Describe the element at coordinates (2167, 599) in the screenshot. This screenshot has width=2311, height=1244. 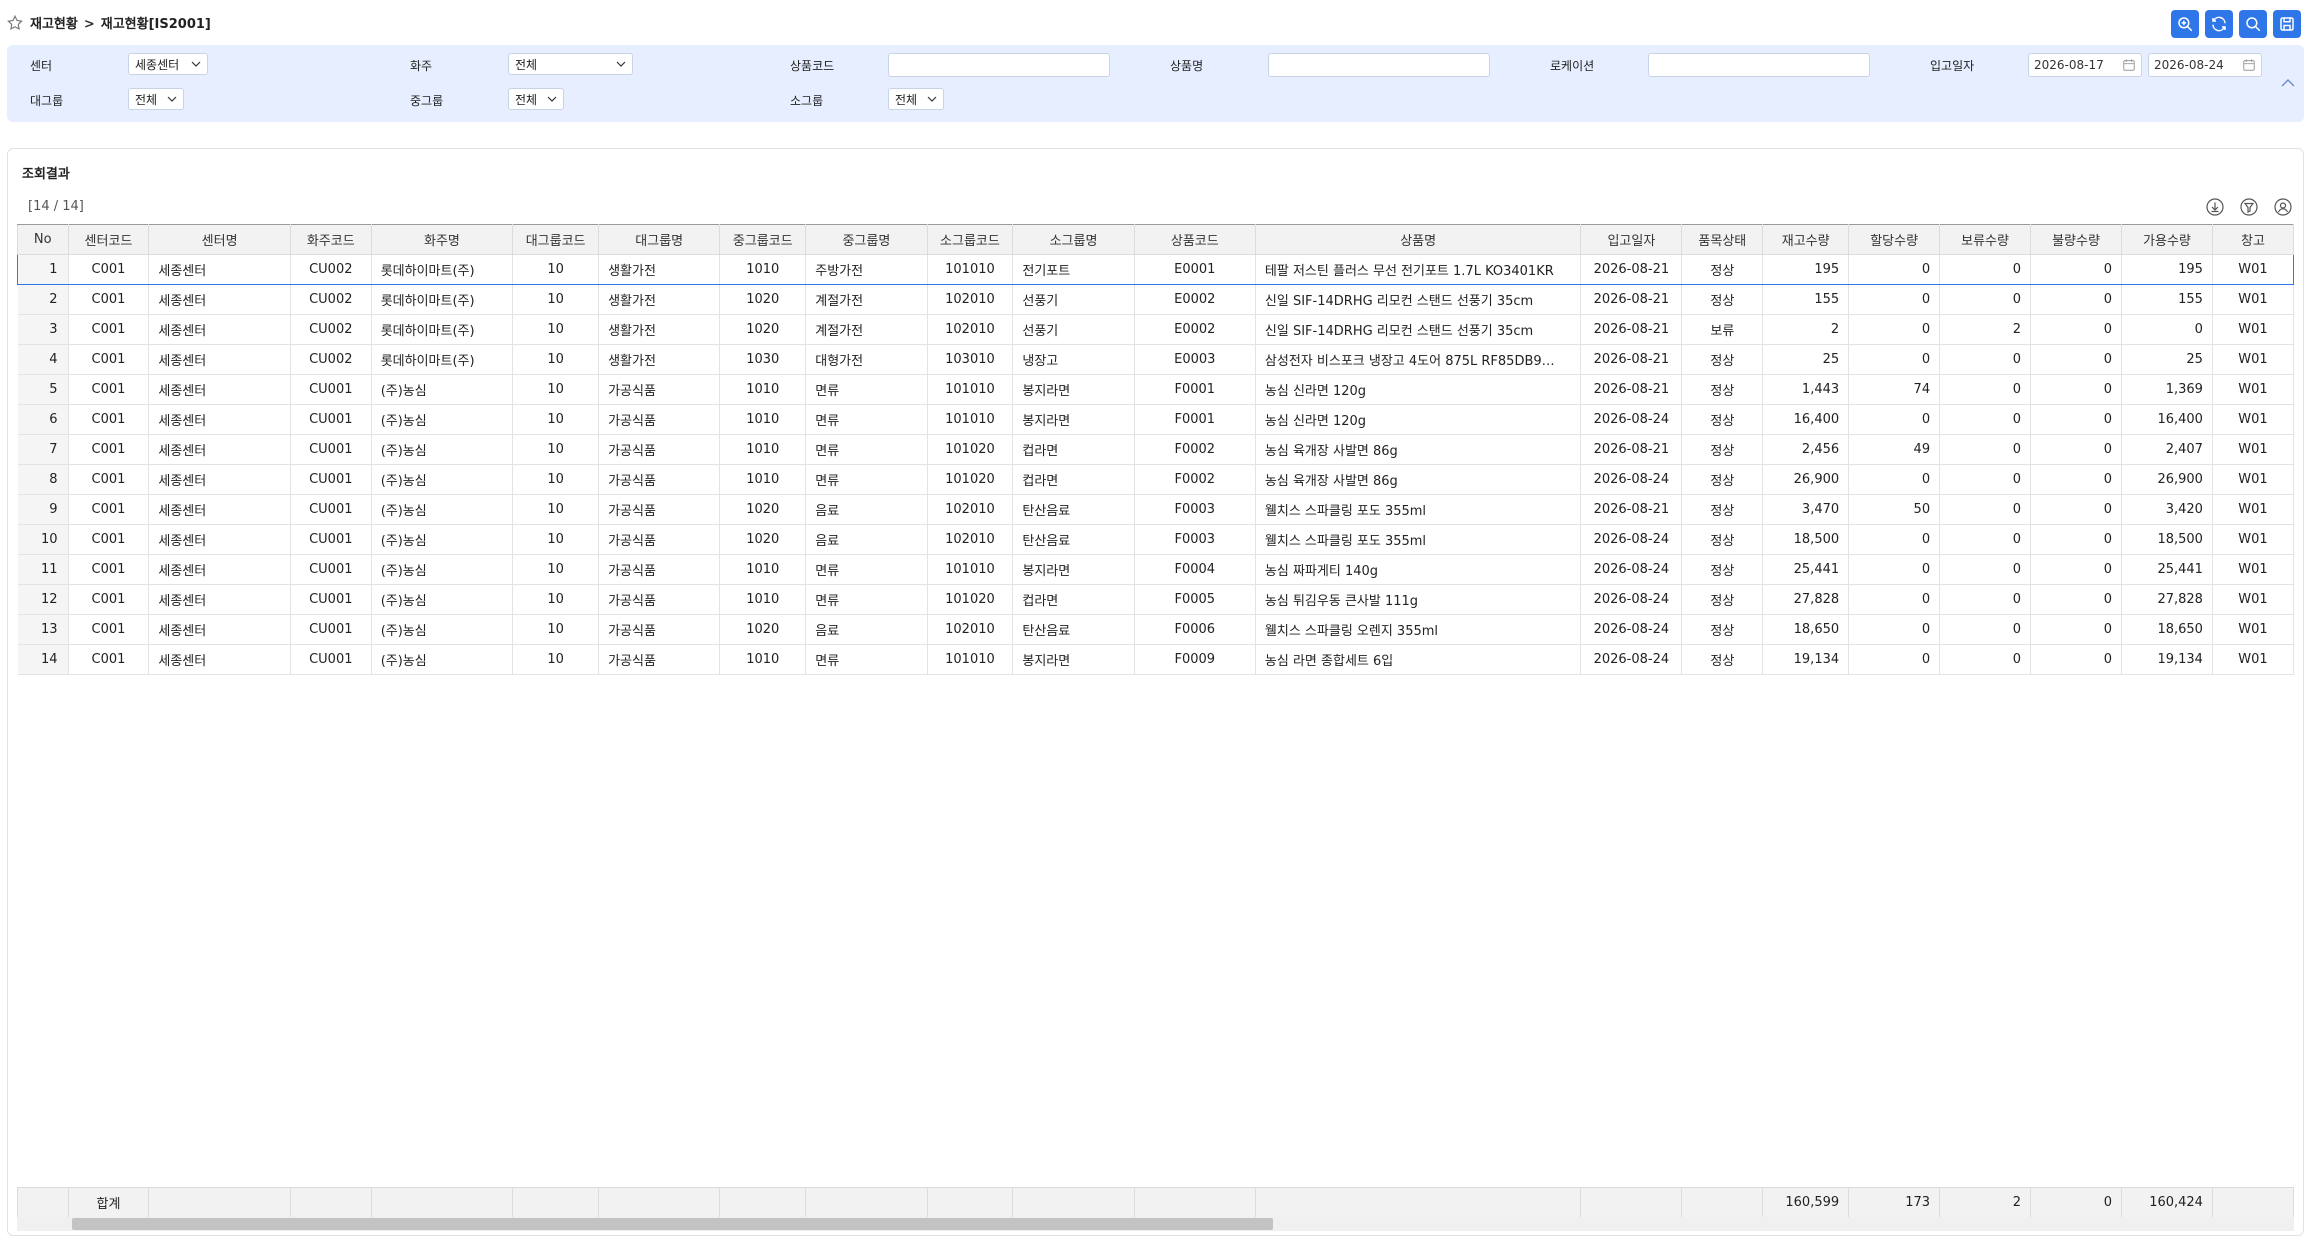
I see `cell-available-qty: 27,828` at that location.